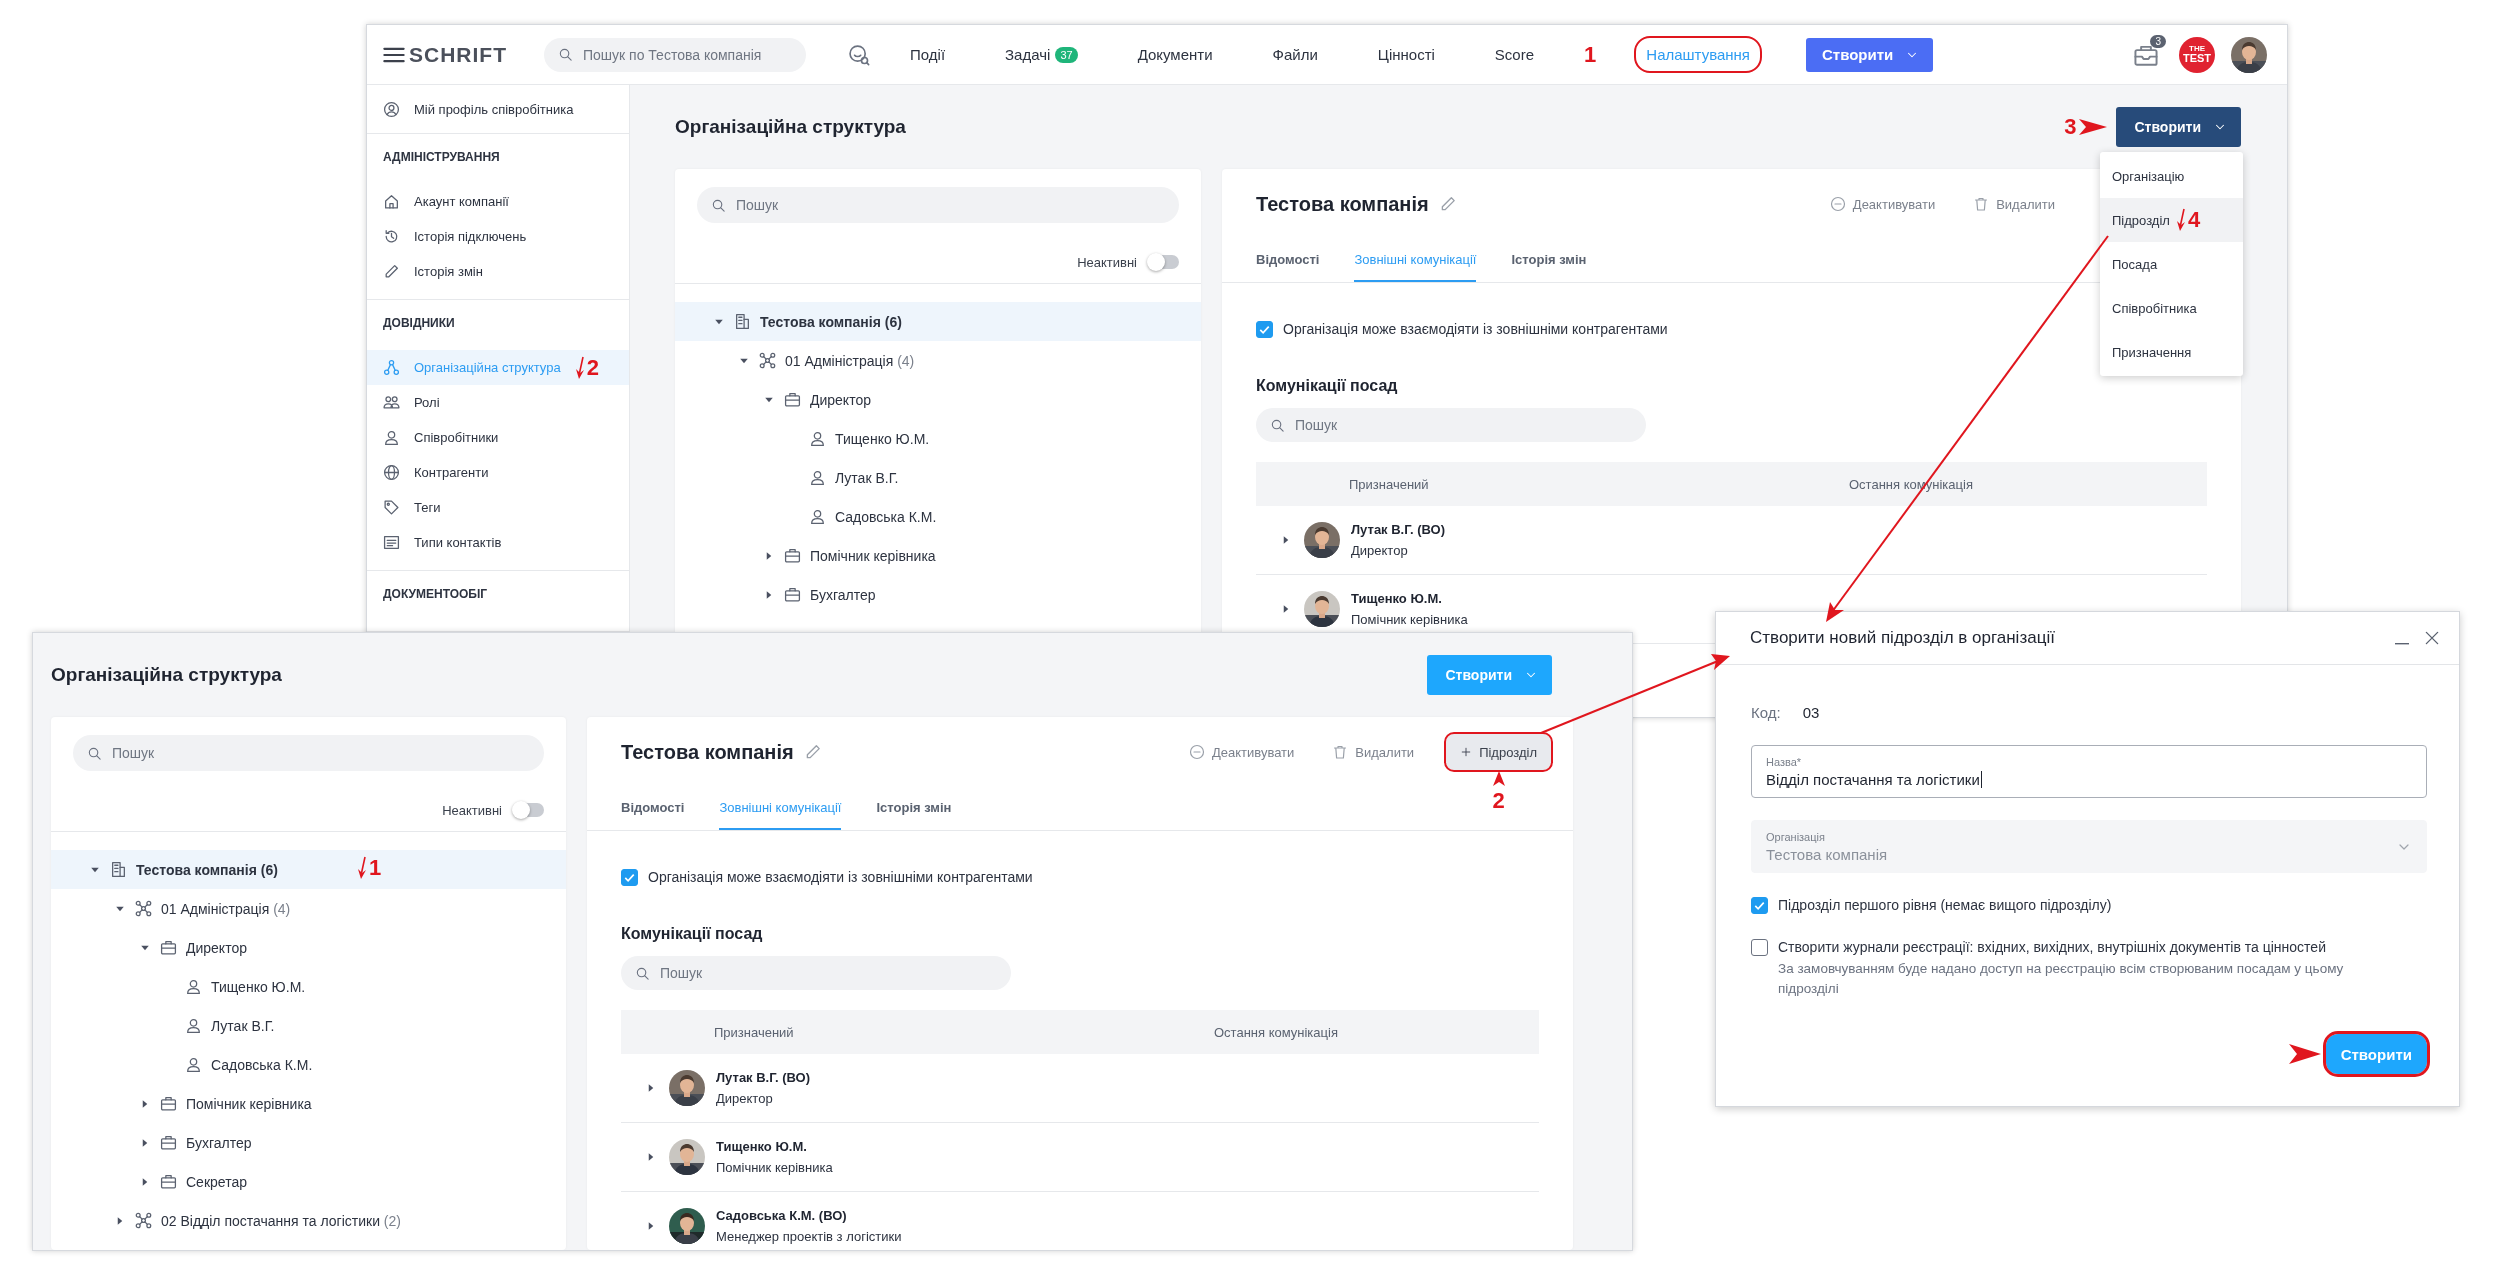 The height and width of the screenshot is (1284, 2495). Describe the element at coordinates (1295, 54) in the screenshot. I see `nav-item: Файли` at that location.